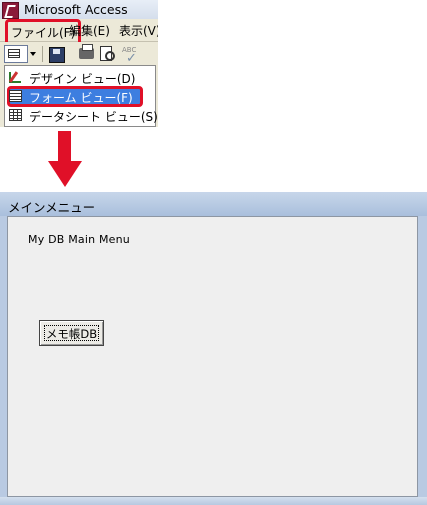 Image resolution: width=427 pixels, height=505 pixels. What do you see at coordinates (76, 9) in the screenshot?
I see `access-title: Microsoft Access` at bounding box center [76, 9].